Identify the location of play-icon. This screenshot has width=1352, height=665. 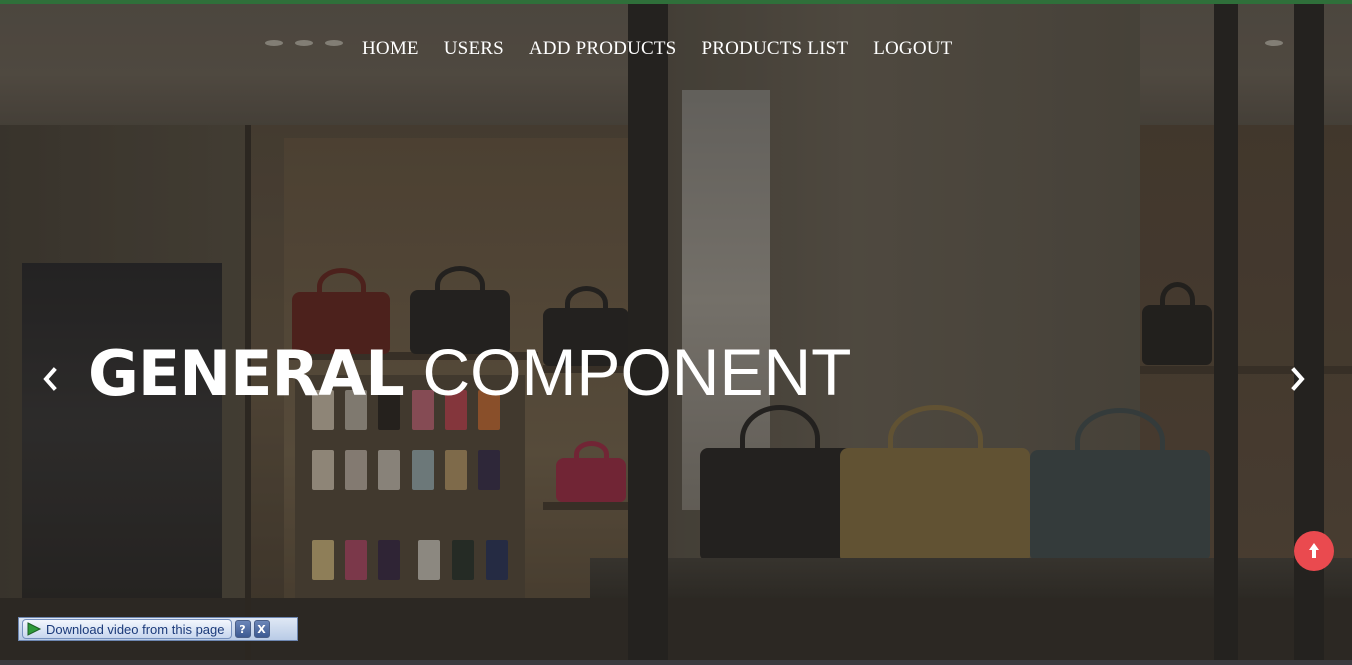
(34, 629).